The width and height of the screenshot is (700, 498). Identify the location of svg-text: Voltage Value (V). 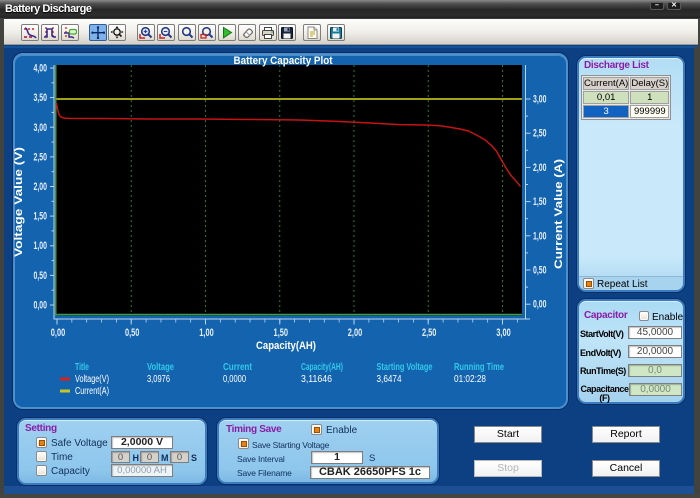
(19, 202).